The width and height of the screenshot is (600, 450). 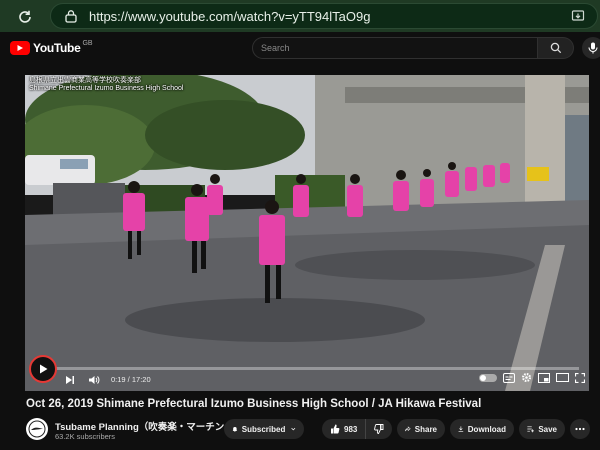 I want to click on microphone-icon, so click(x=593, y=48).